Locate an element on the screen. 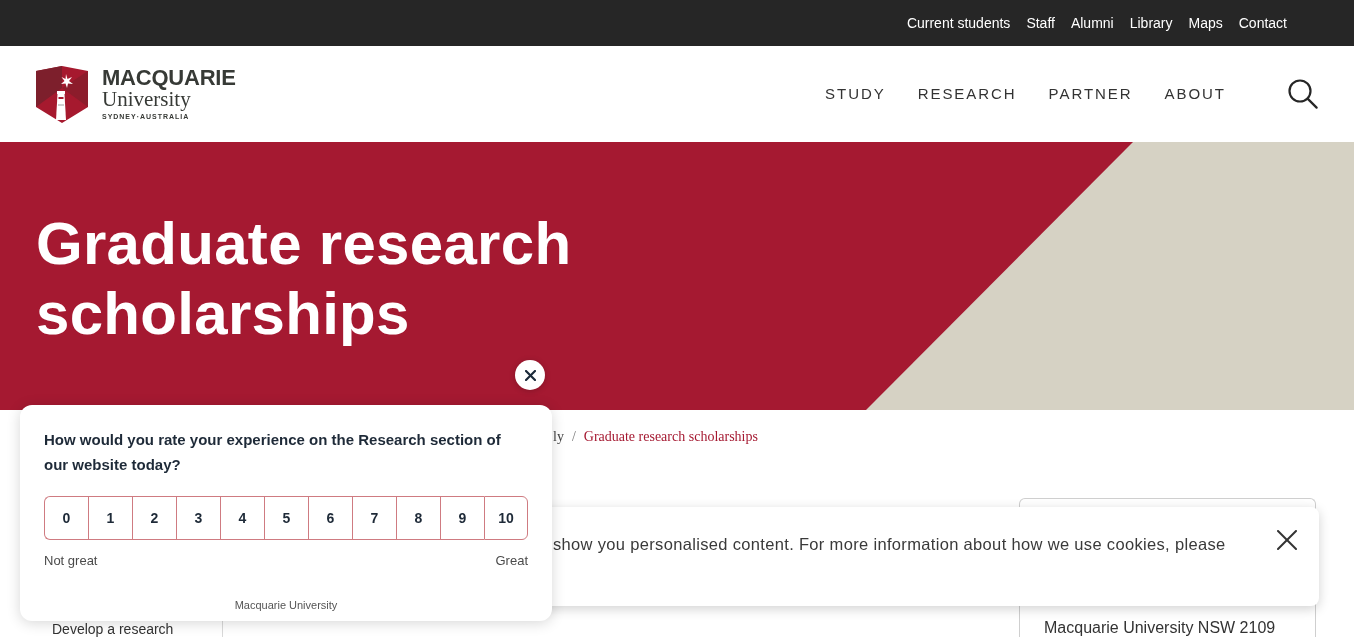 Image resolution: width=1354 pixels, height=637 pixels. rating-option: 1 is located at coordinates (110, 518).